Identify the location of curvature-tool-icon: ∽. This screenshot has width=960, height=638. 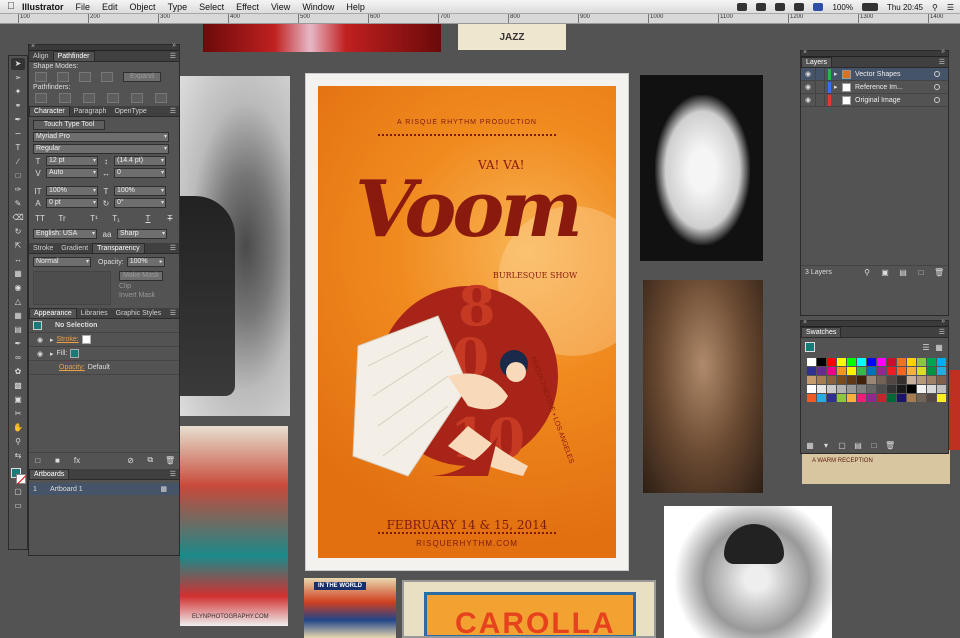
(18, 134).